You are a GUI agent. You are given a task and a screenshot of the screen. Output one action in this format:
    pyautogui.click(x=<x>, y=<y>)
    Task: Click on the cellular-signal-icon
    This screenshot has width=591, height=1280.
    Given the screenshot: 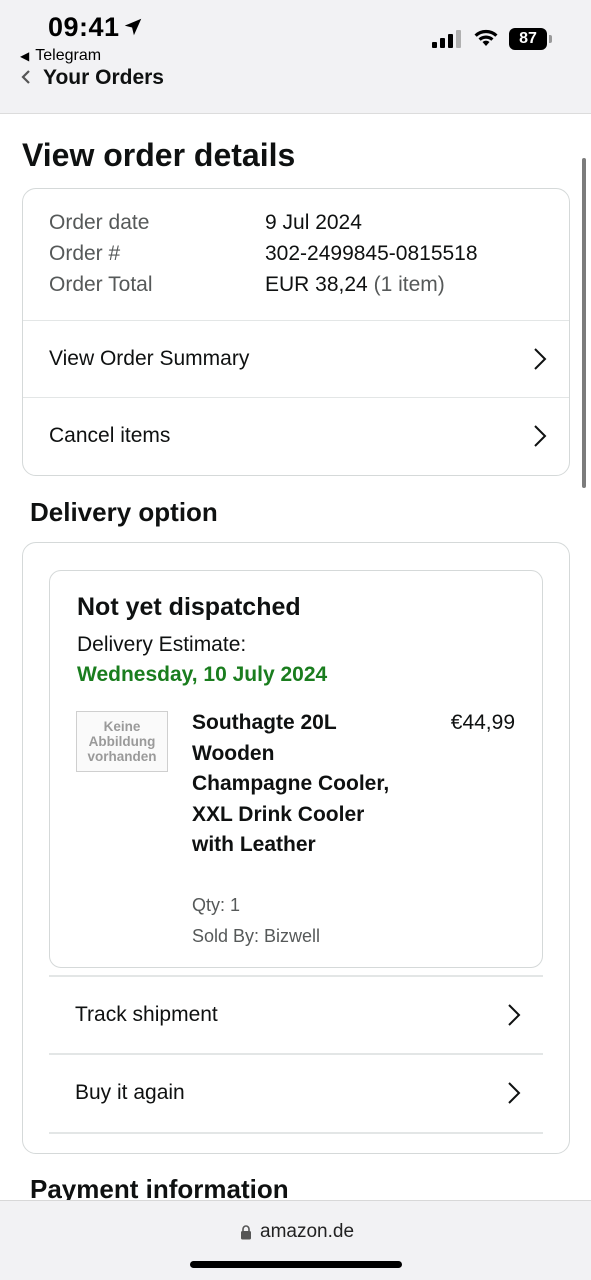 What is the action you would take?
    pyautogui.click(x=446, y=39)
    